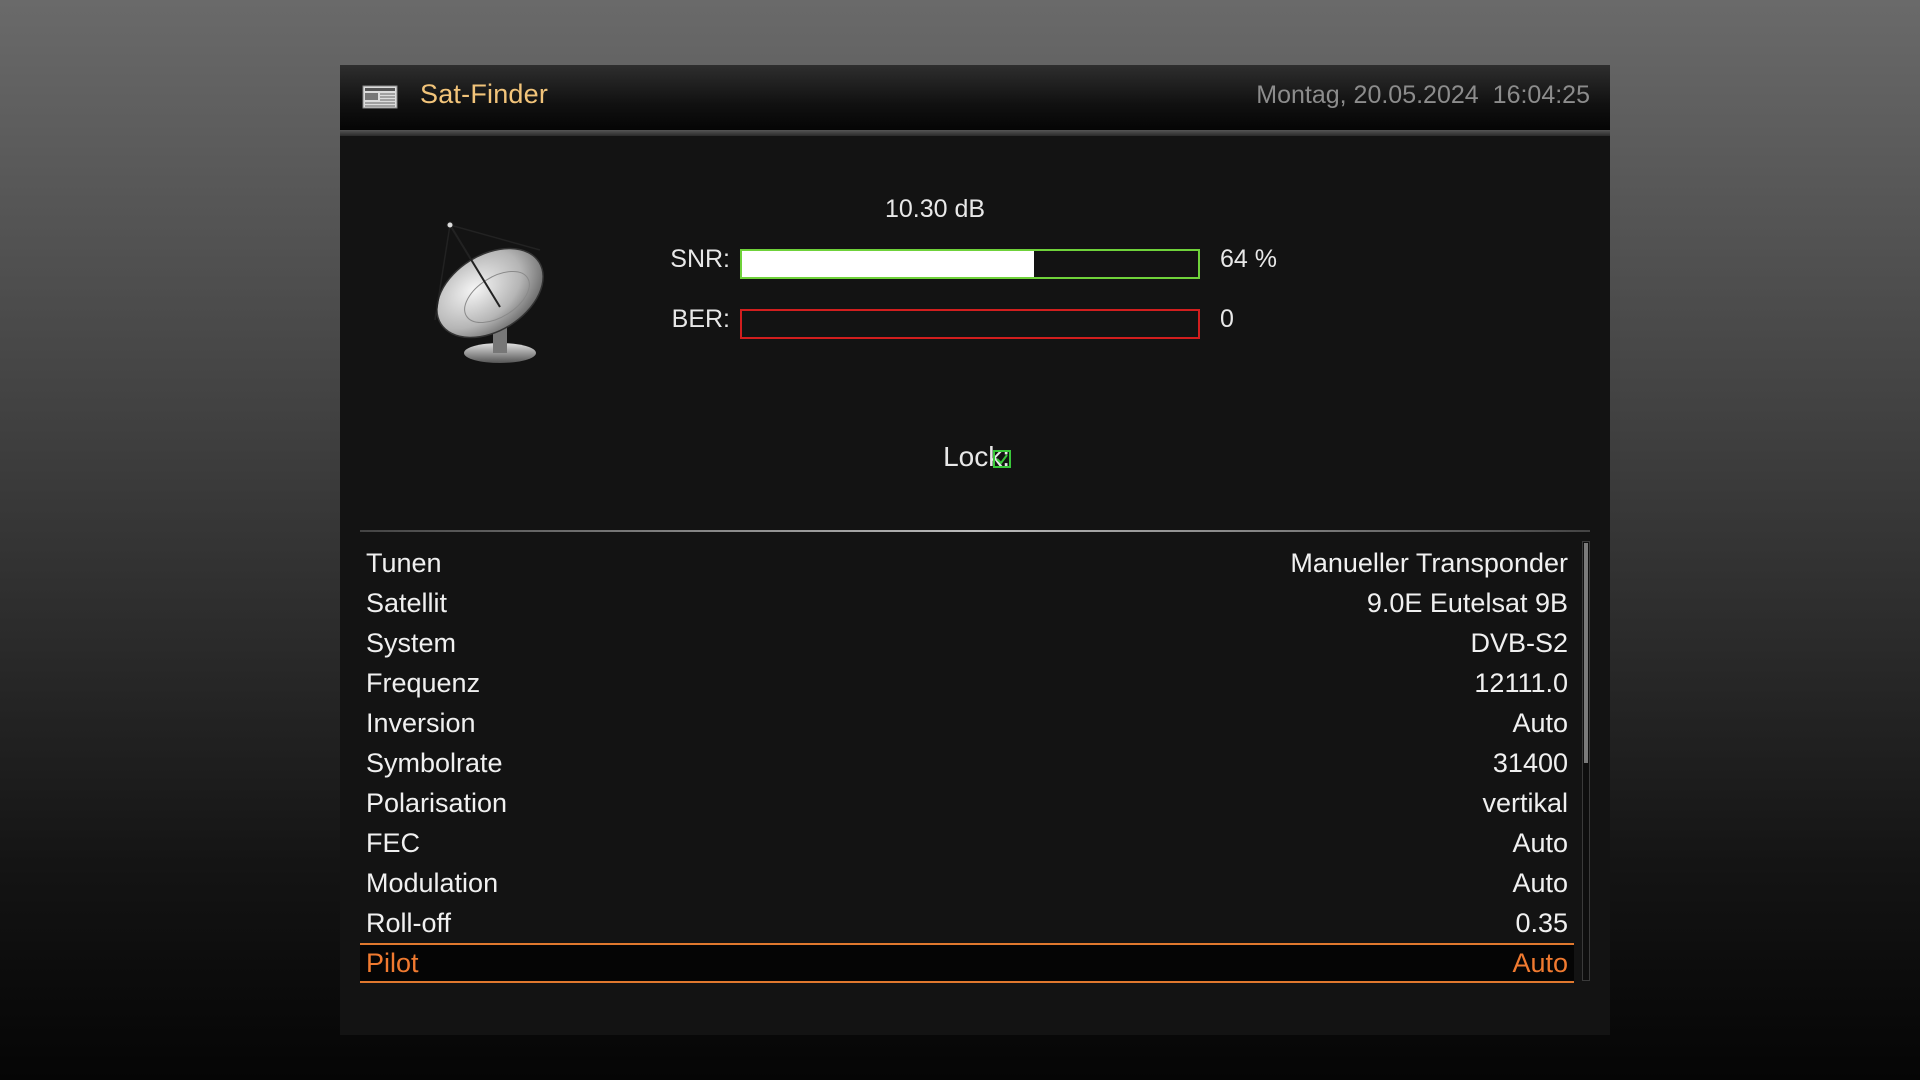  Describe the element at coordinates (967, 643) in the screenshot. I see `settings-row-system: System DVB-S2` at that location.